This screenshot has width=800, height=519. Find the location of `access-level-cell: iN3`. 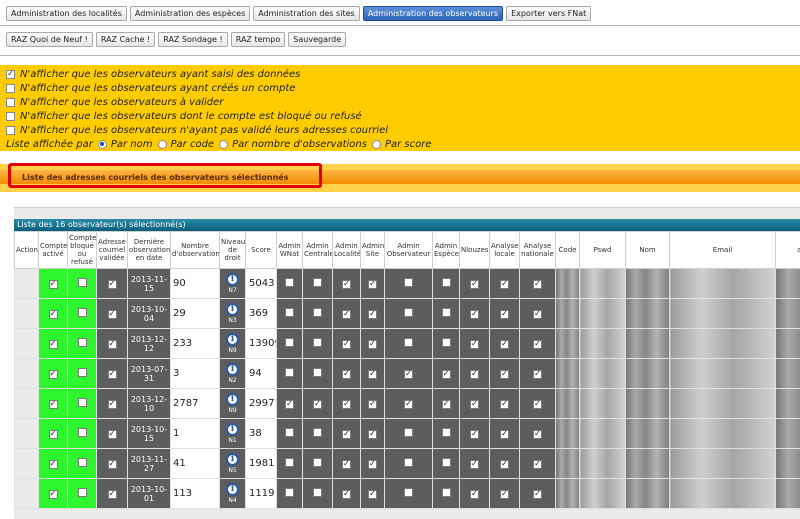

access-level-cell: iN3 is located at coordinates (233, 314).